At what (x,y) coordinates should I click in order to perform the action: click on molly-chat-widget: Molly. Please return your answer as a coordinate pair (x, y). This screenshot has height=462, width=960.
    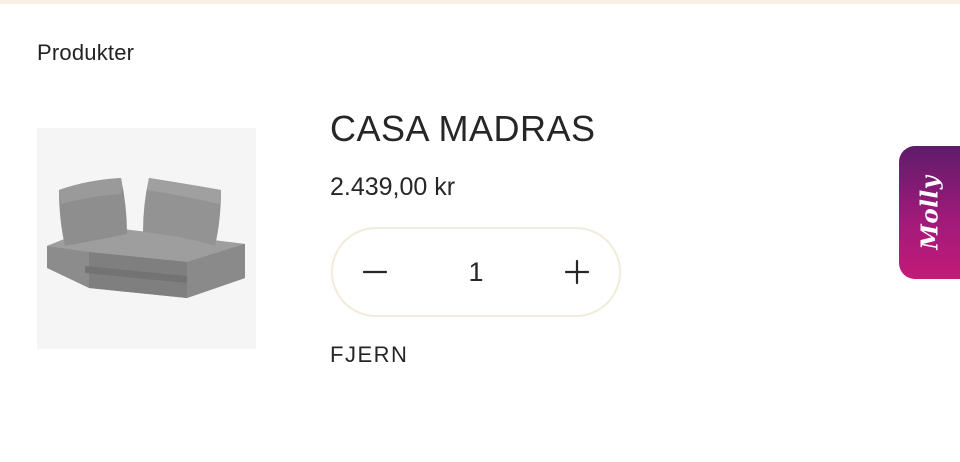
    Looking at the image, I should click on (929, 212).